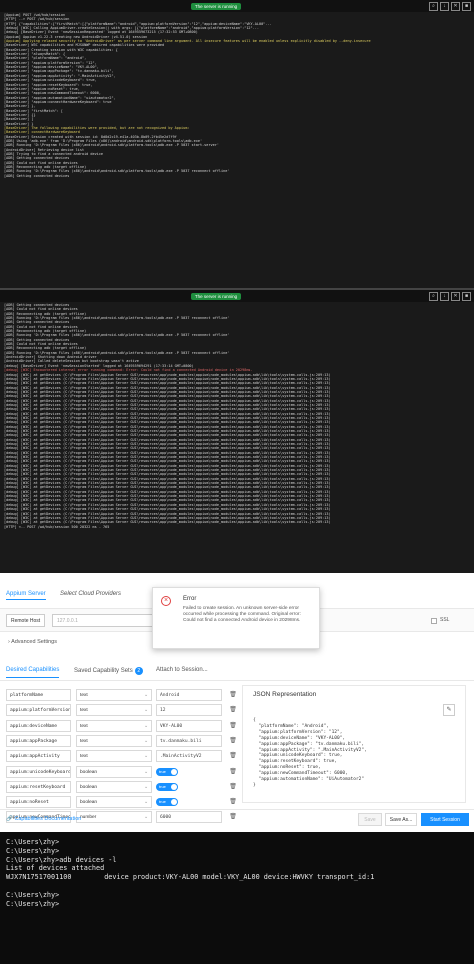  What do you see at coordinates (61, 859) in the screenshot?
I see `cmd-line: C:\Users\zhy>adb devices -l` at bounding box center [61, 859].